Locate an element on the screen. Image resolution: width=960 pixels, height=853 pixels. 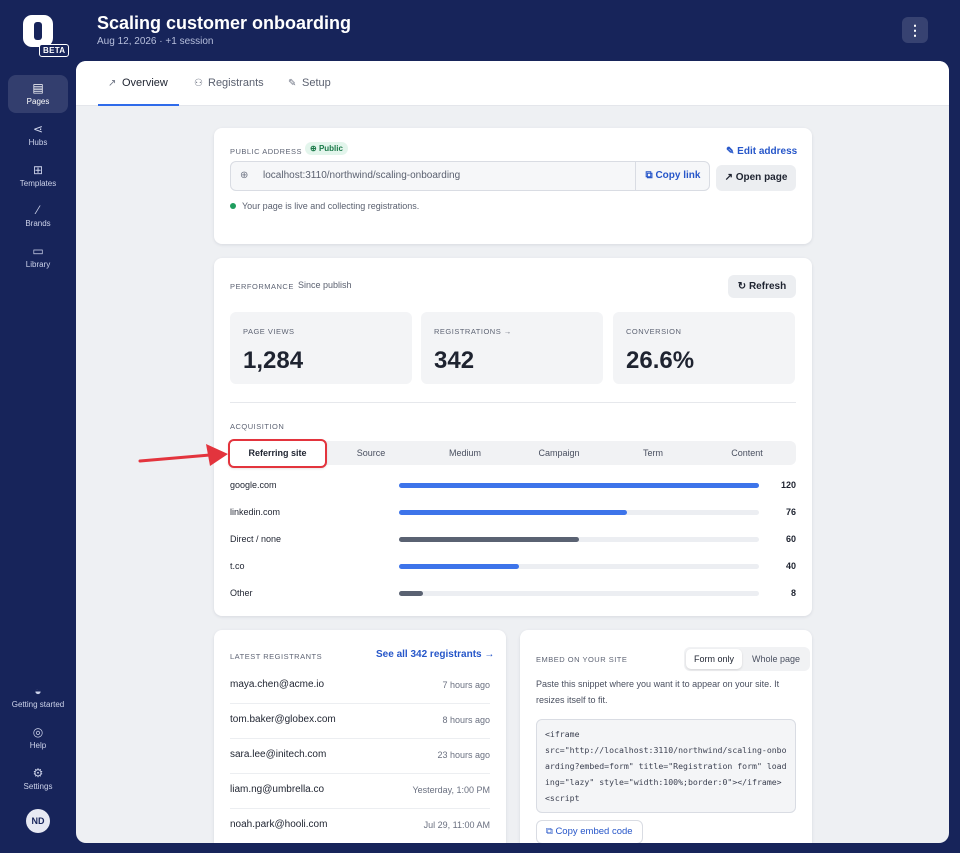
acq-tab-campaign: Campaign is located at coordinates (559, 453).